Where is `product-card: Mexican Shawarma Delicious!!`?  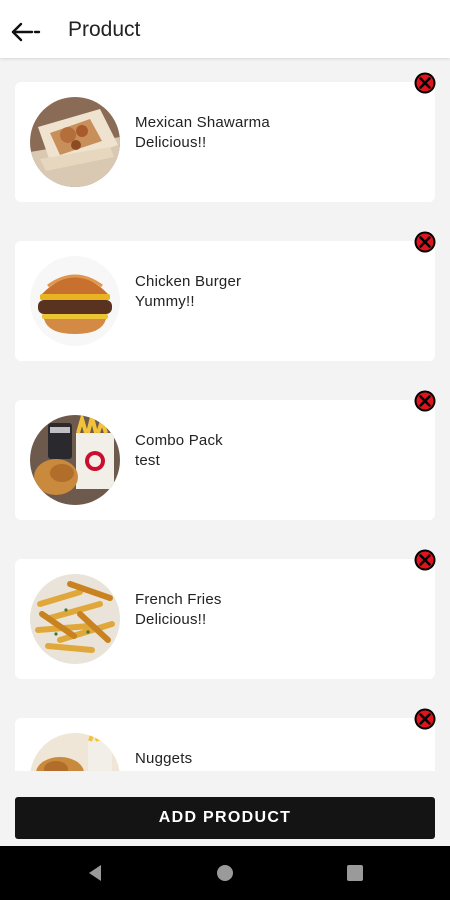
product-card: Mexican Shawarma Delicious!! is located at coordinates (225, 142).